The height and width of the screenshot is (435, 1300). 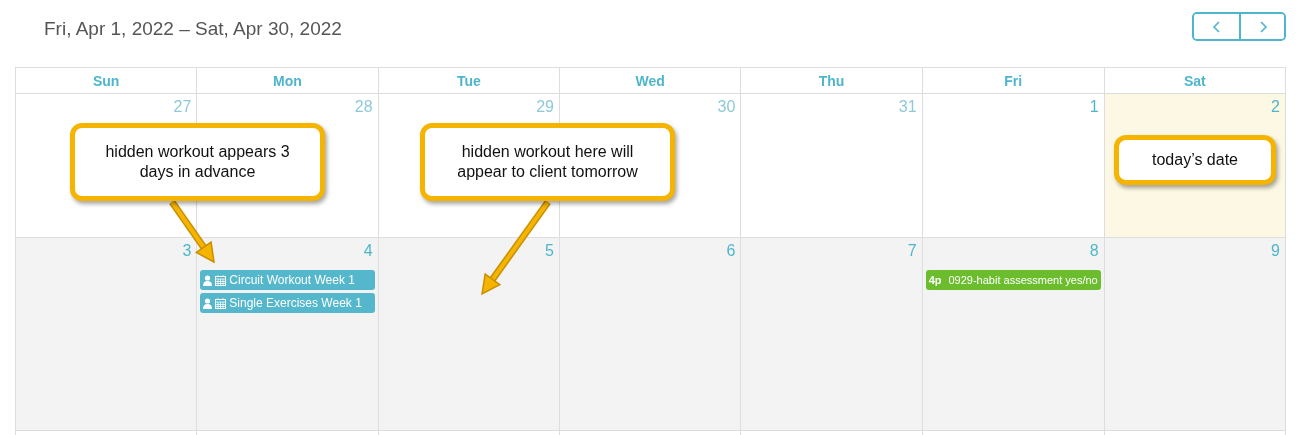 What do you see at coordinates (935, 280) in the screenshot?
I see `event-time: 4p` at bounding box center [935, 280].